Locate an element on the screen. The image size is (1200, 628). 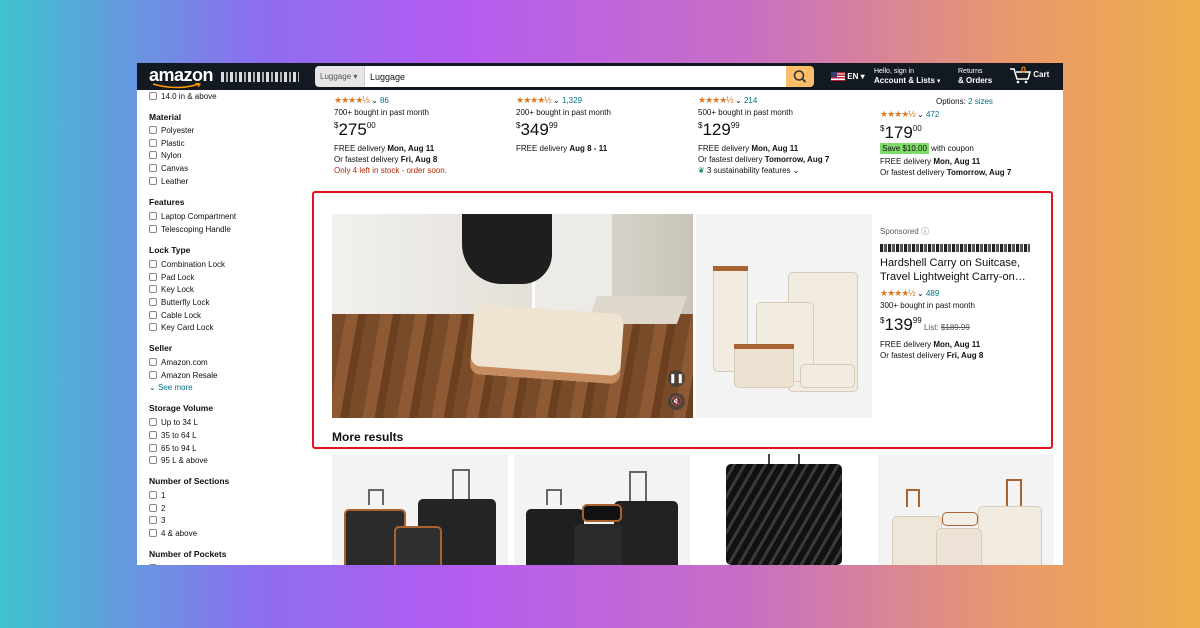
video-person is located at coordinates (507, 249).